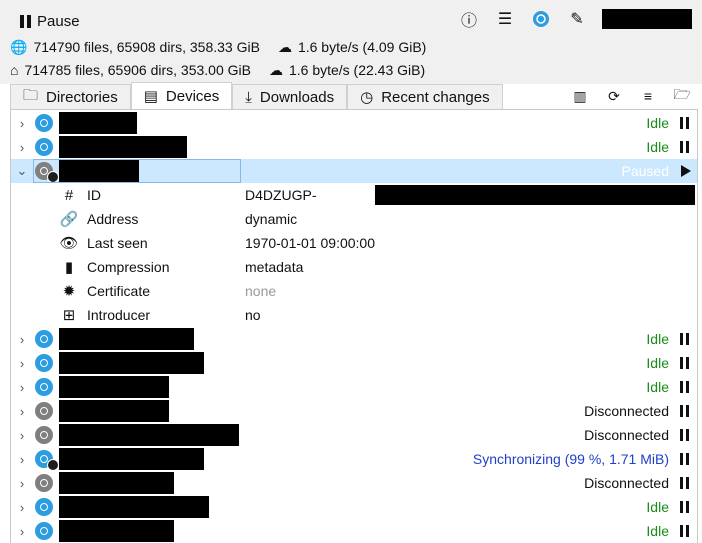 Image resolution: width=702 pixels, height=543 pixels. I want to click on menu-icon: ☰, so click(505, 19).